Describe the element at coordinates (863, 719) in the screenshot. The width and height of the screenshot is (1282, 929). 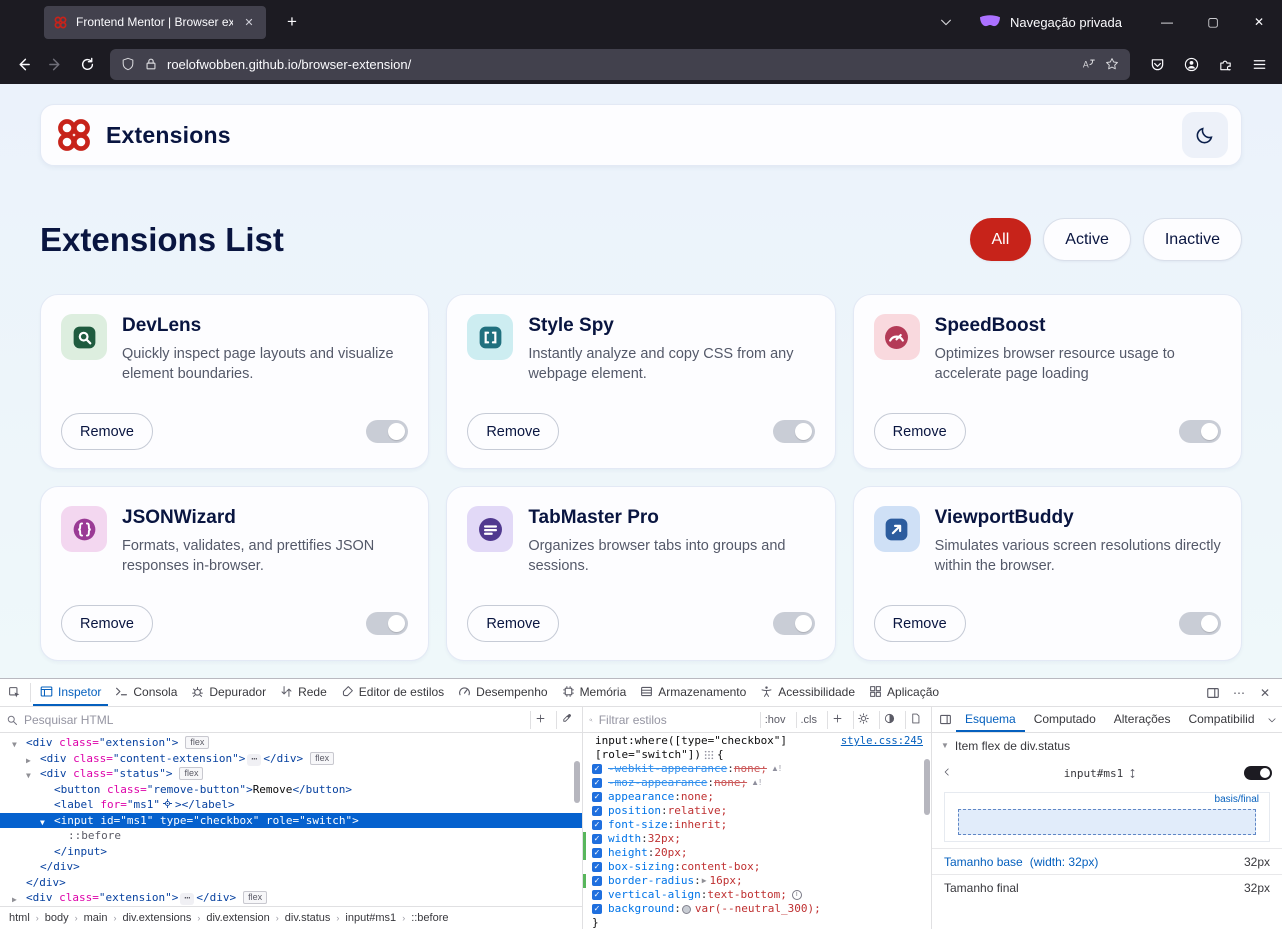
I see `light-theme-sim-icon` at that location.